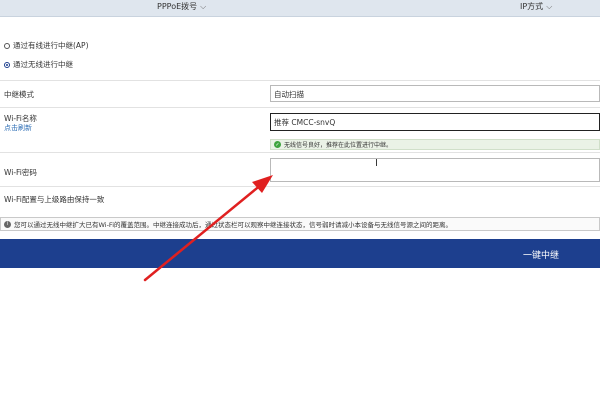 This screenshot has width=600, height=414. Describe the element at coordinates (208, 228) in the screenshot. I see `red-arrow-icon` at that location.